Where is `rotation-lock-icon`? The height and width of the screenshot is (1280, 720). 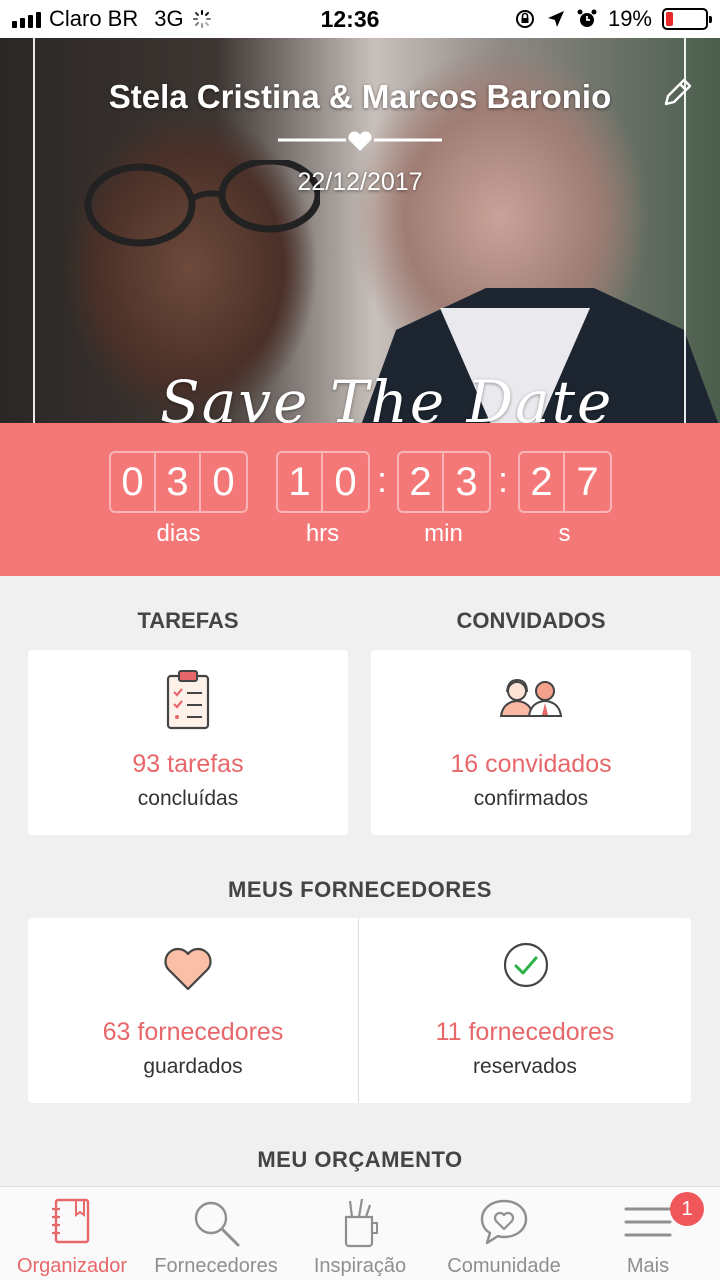 rotation-lock-icon is located at coordinates (524, 19).